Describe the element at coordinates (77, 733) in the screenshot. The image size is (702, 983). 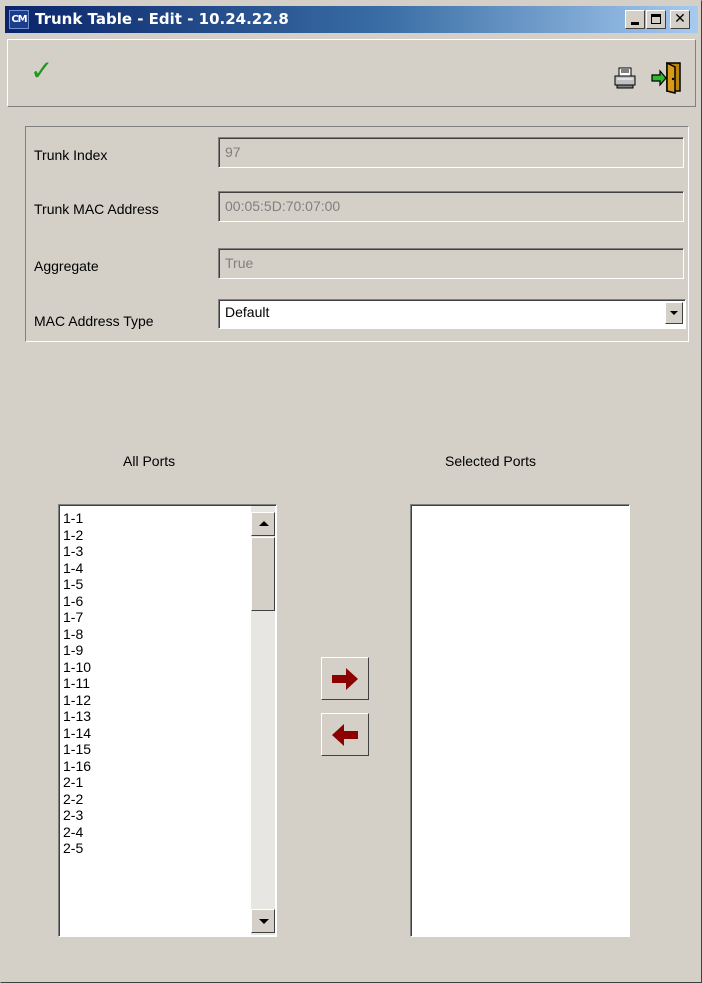
I see `list-item: 1-14` at that location.